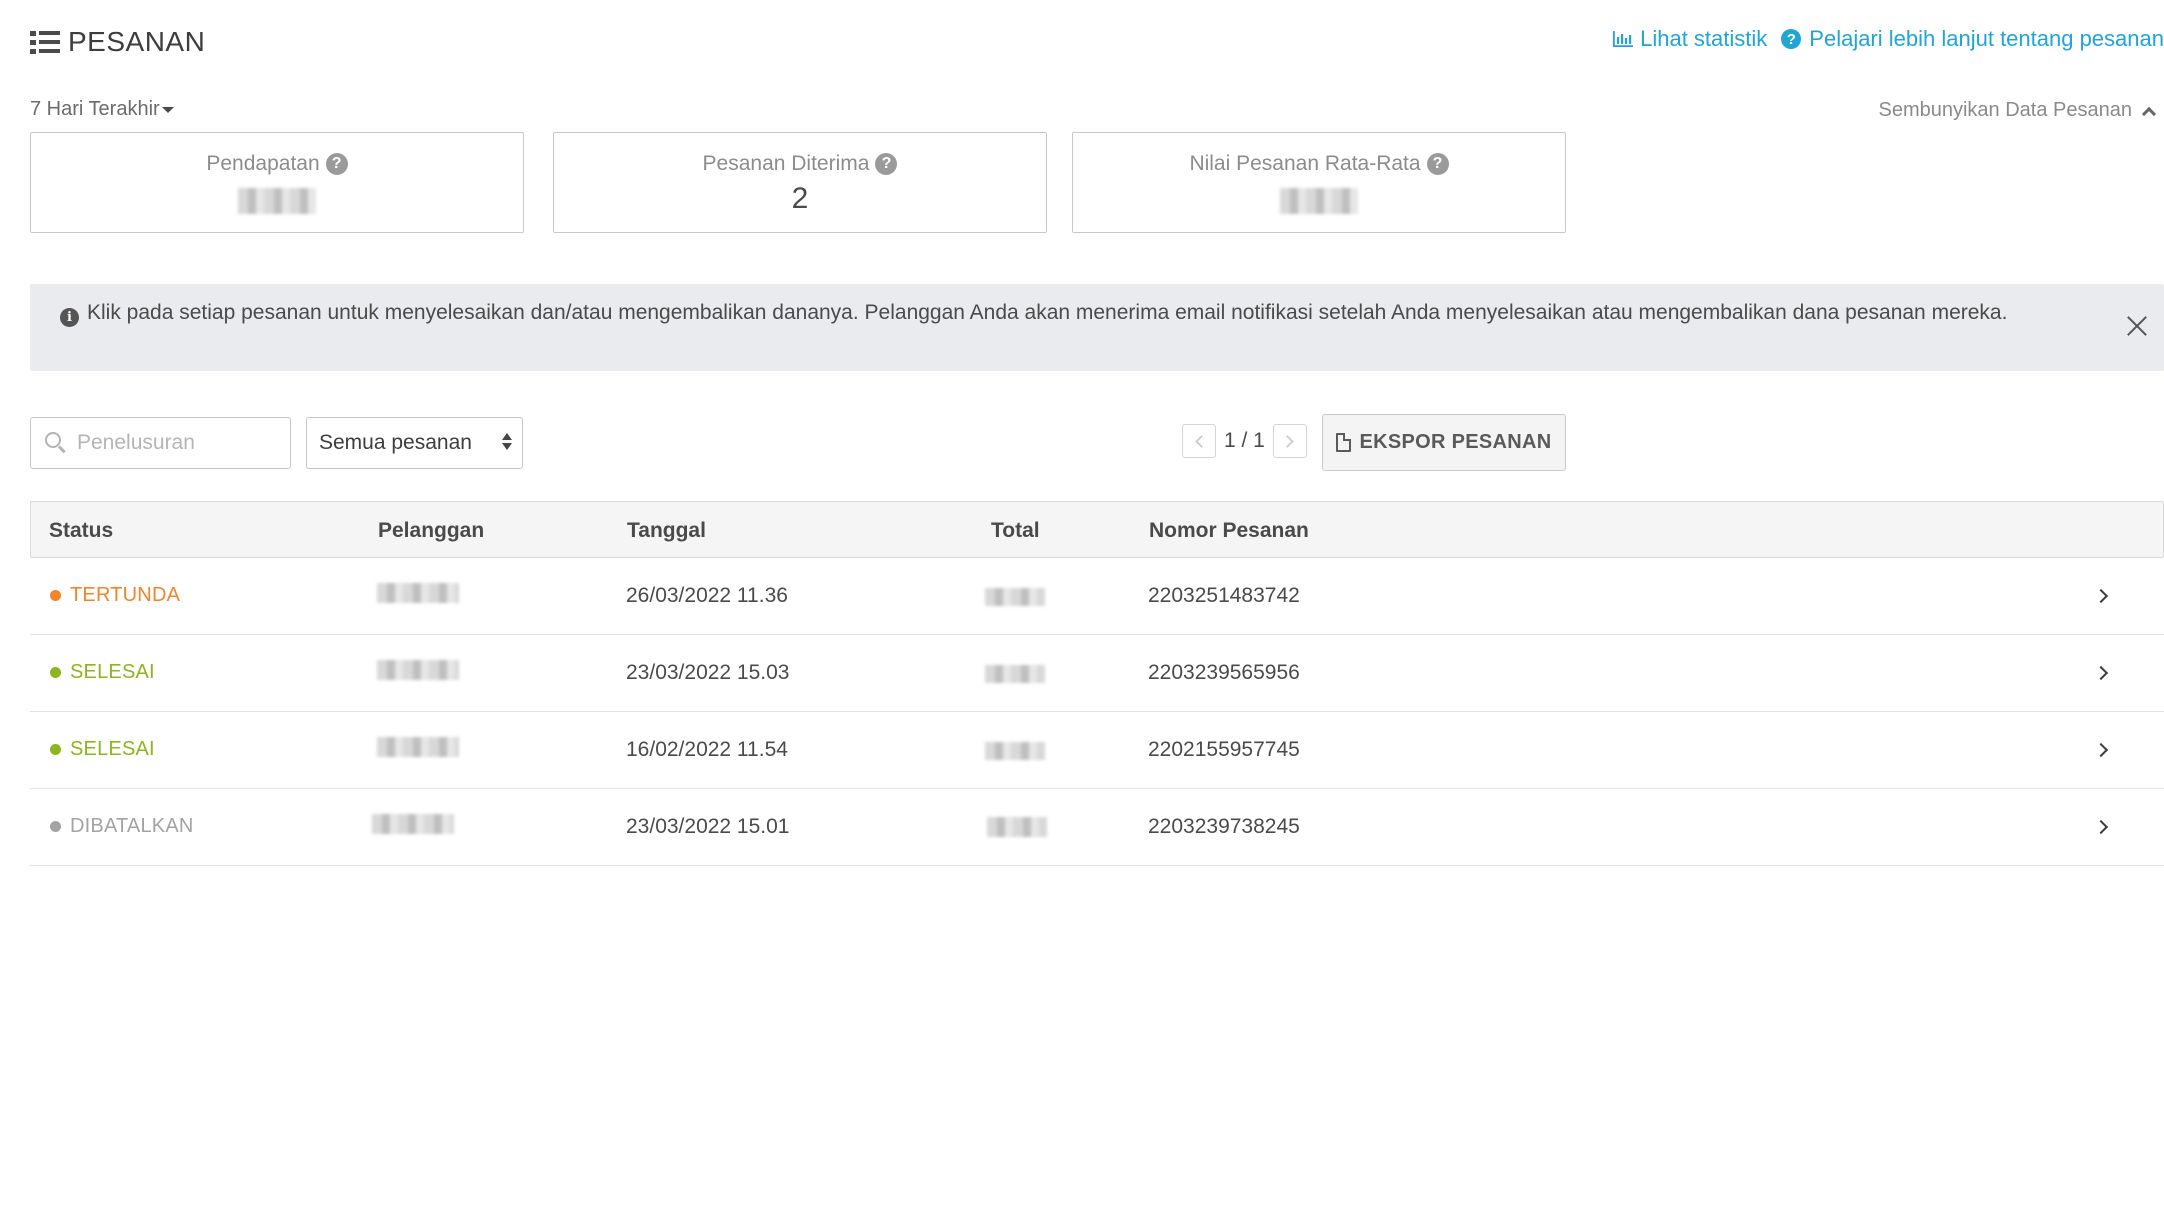 The height and width of the screenshot is (1227, 2164). I want to click on order-number-cell: 2203251483742, so click(1224, 595).